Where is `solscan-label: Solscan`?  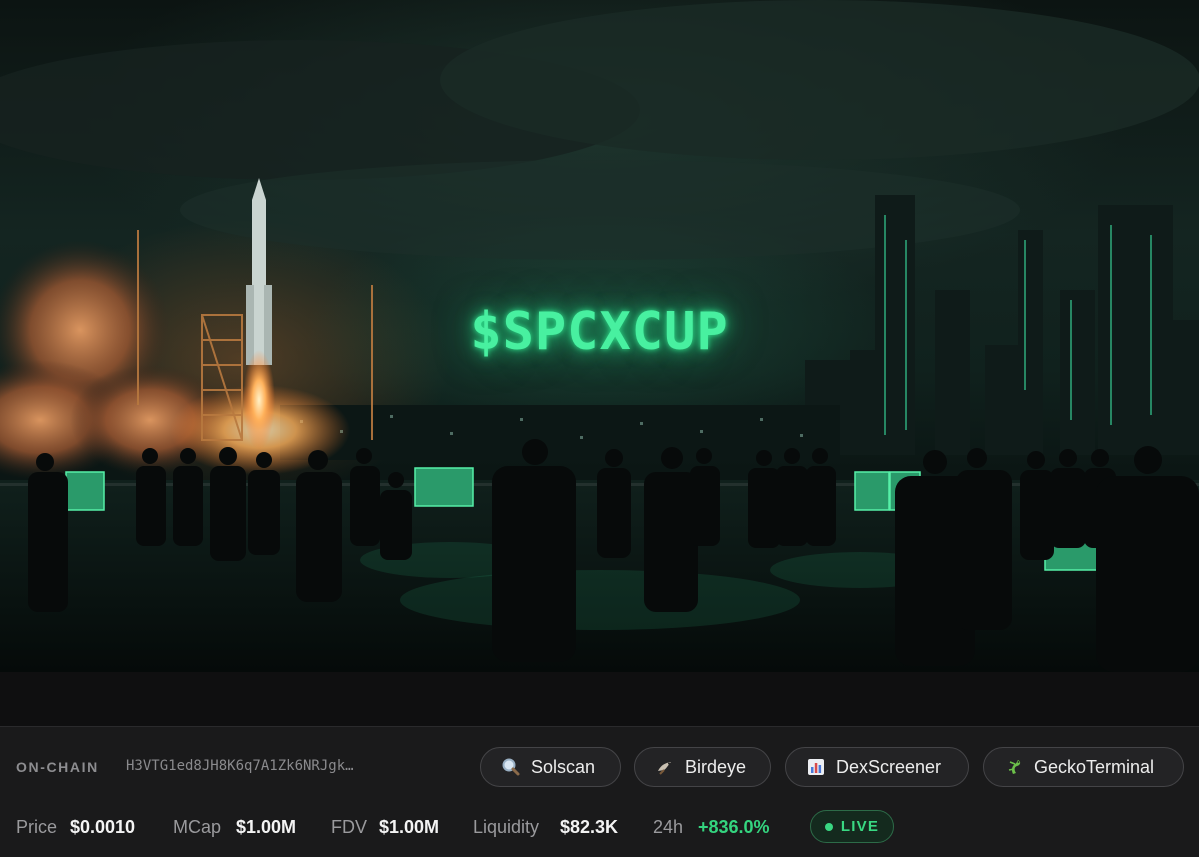 solscan-label: Solscan is located at coordinates (563, 766).